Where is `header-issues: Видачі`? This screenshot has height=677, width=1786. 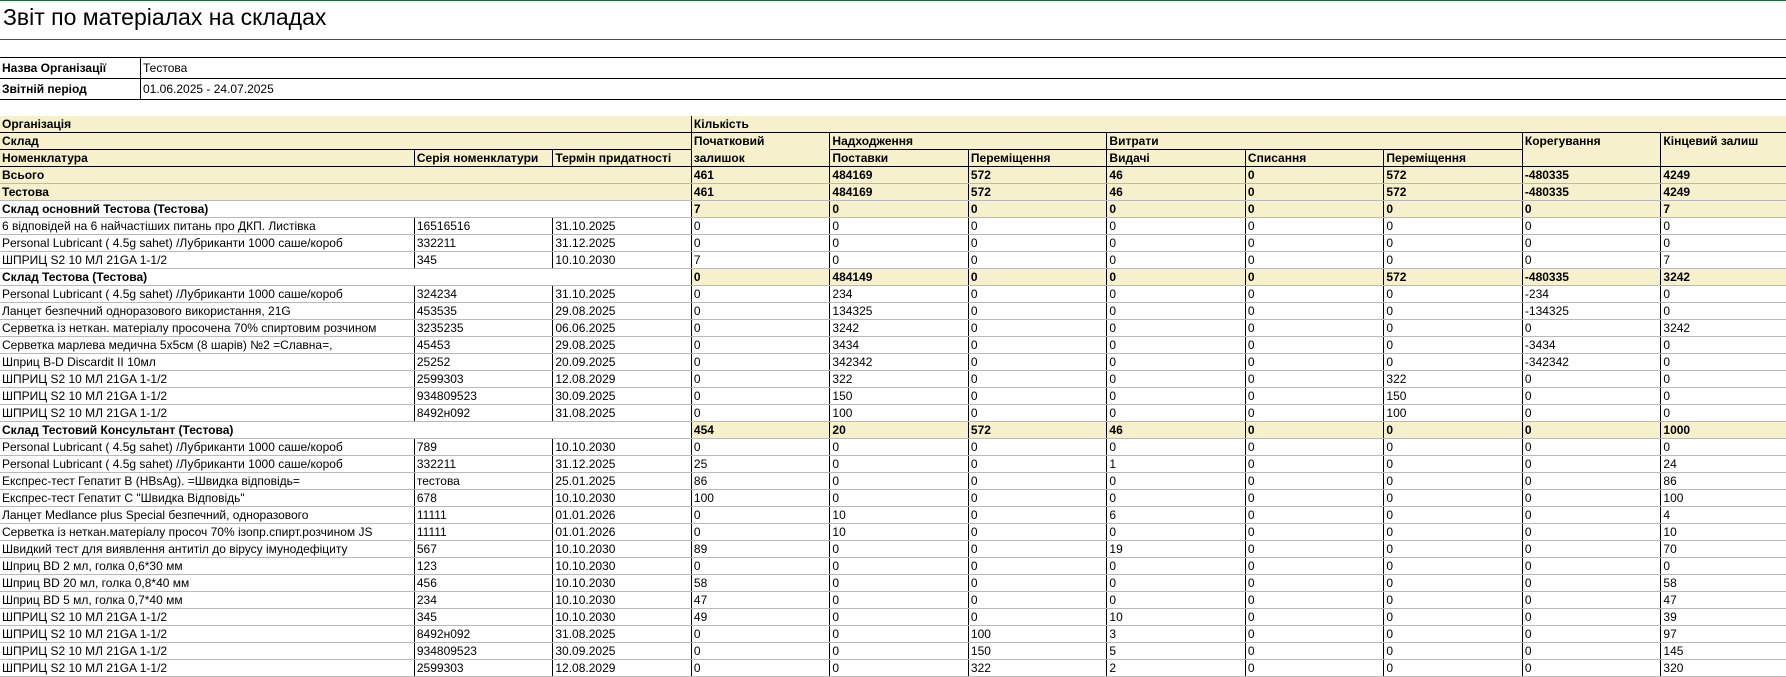
header-issues: Видачі is located at coordinates (1176, 158).